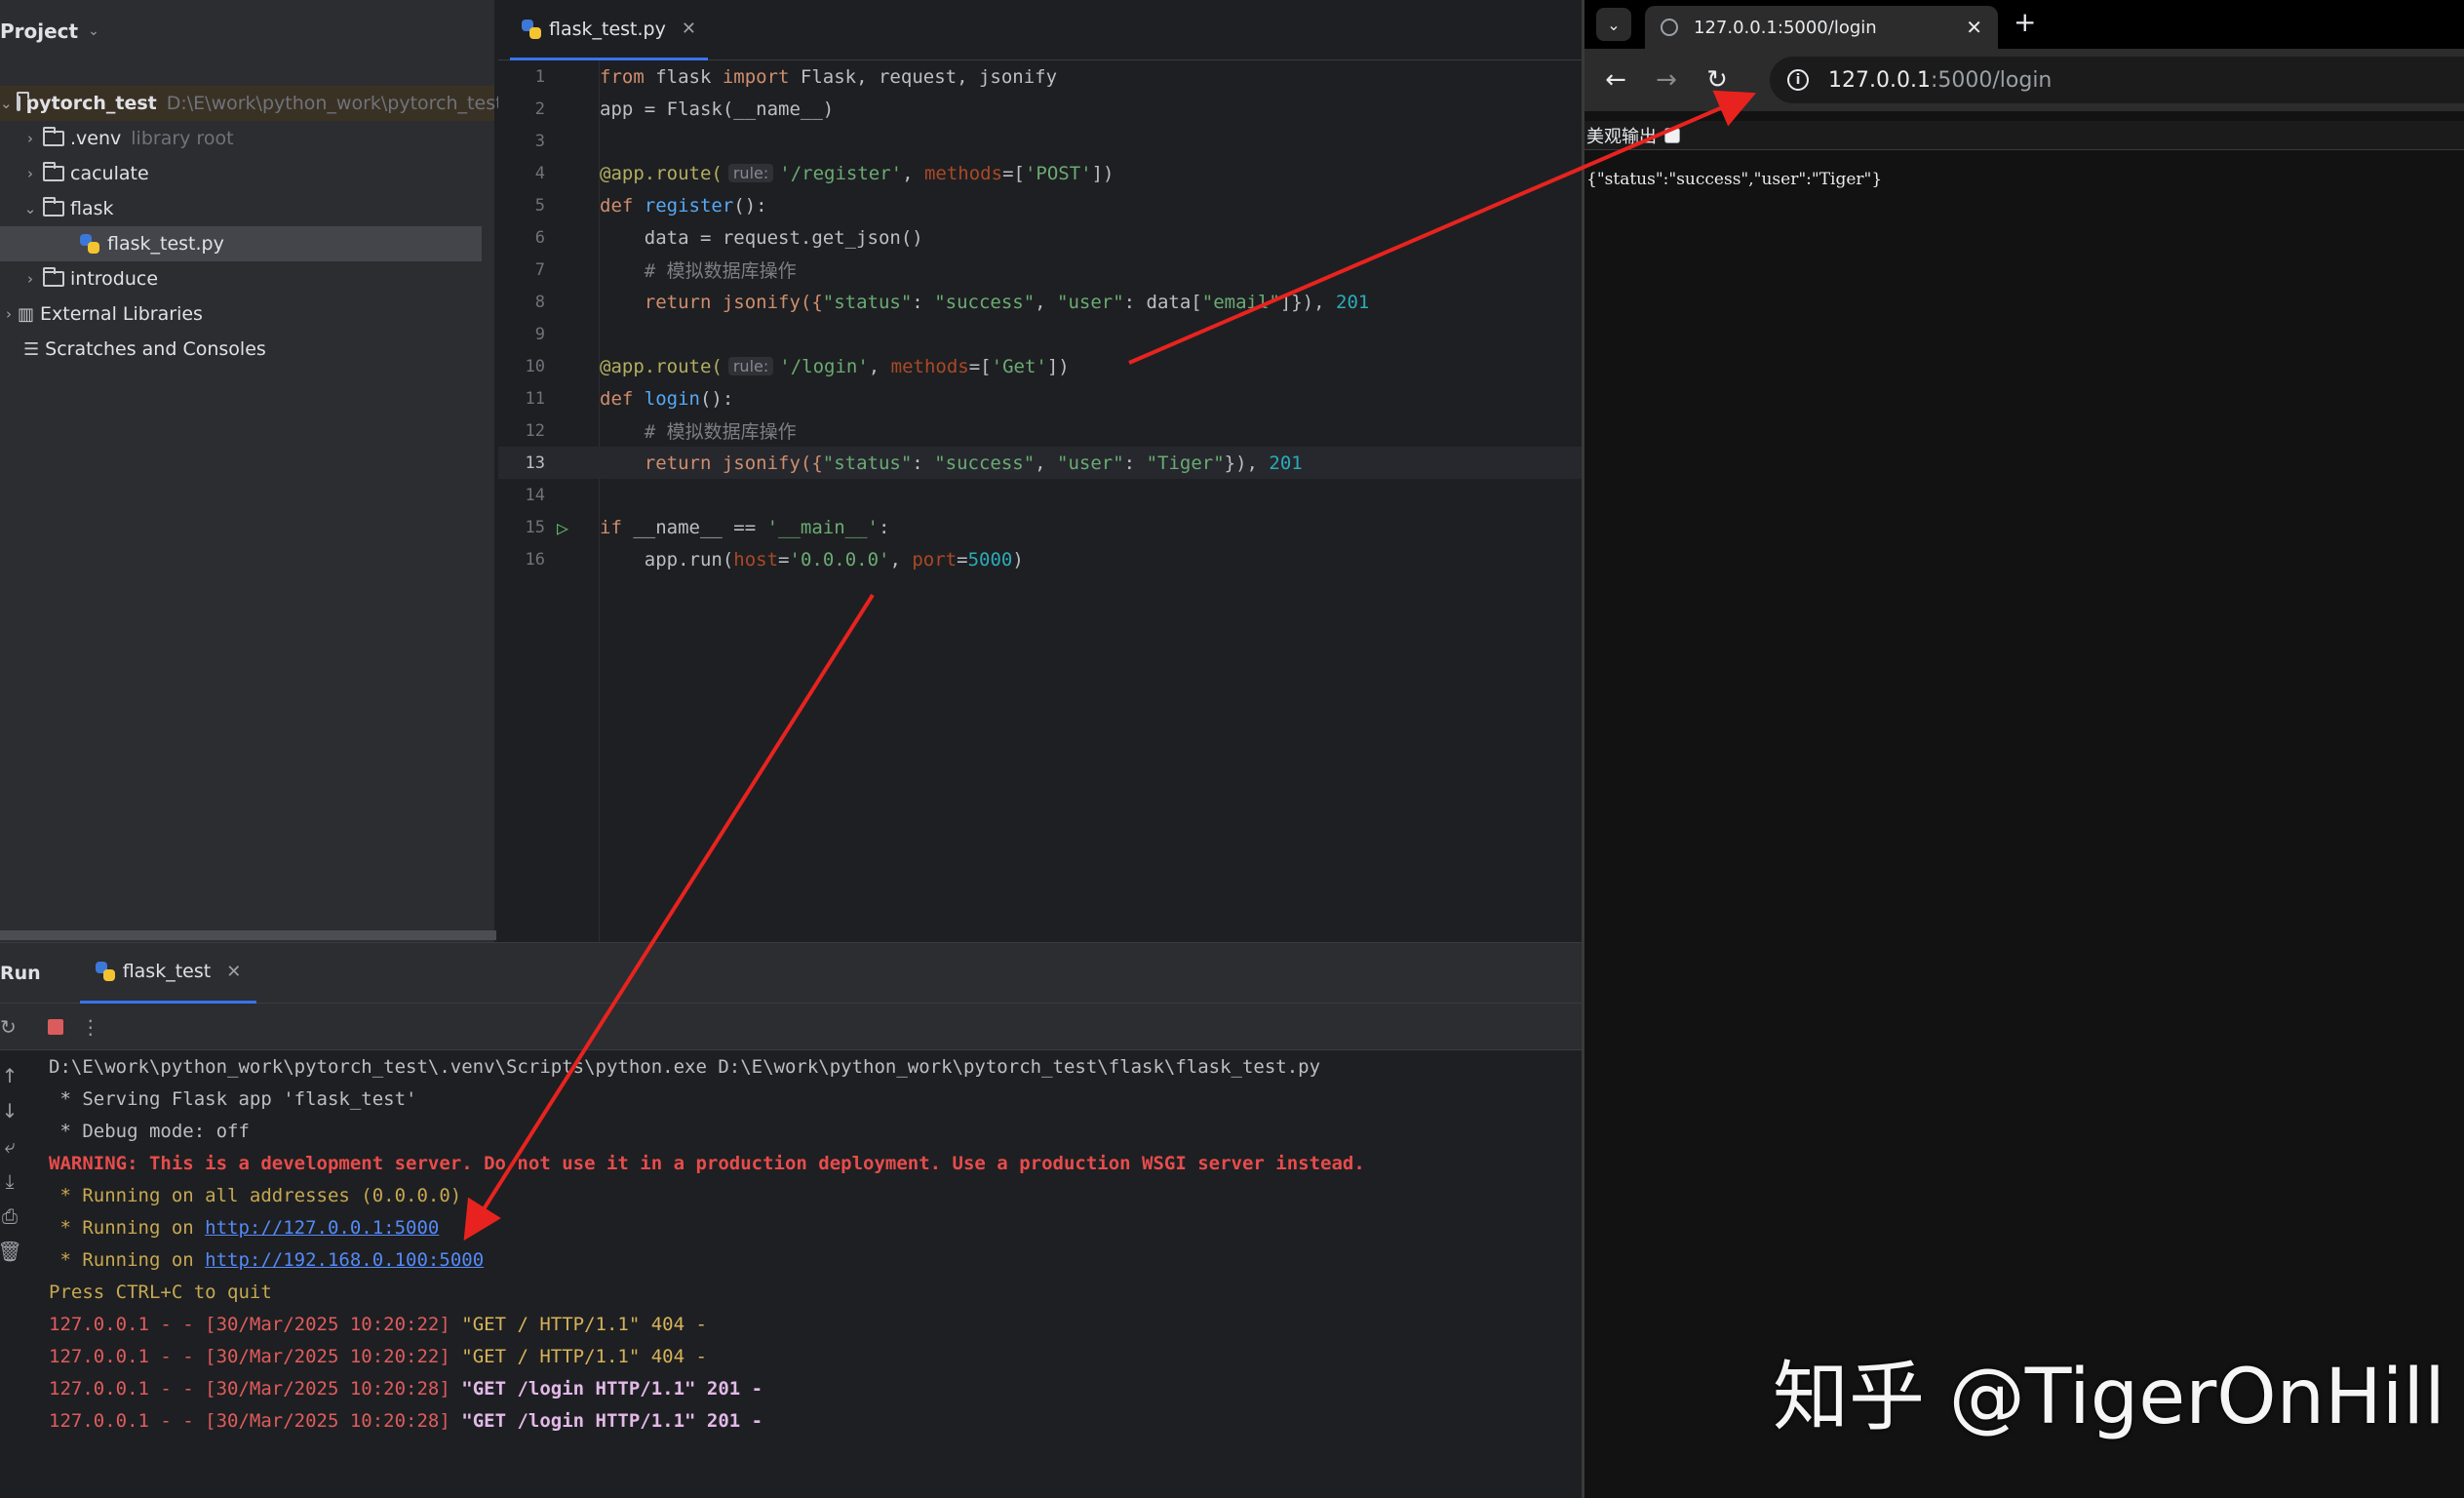  What do you see at coordinates (247, 31) in the screenshot?
I see `project-header: Project ⌄` at bounding box center [247, 31].